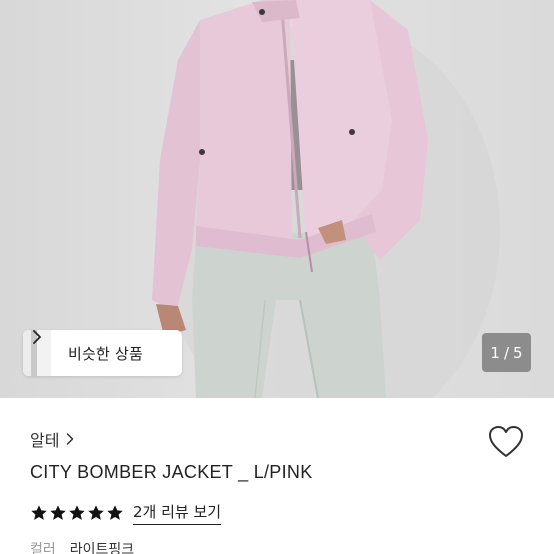 The height and width of the screenshot is (554, 554). I want to click on rating-stars, so click(77, 513).